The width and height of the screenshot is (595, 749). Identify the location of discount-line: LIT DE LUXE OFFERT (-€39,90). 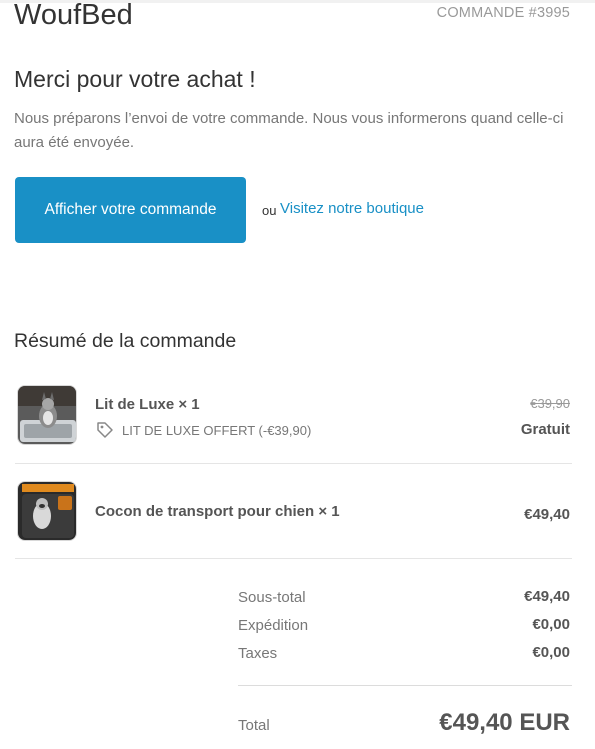
(203, 430).